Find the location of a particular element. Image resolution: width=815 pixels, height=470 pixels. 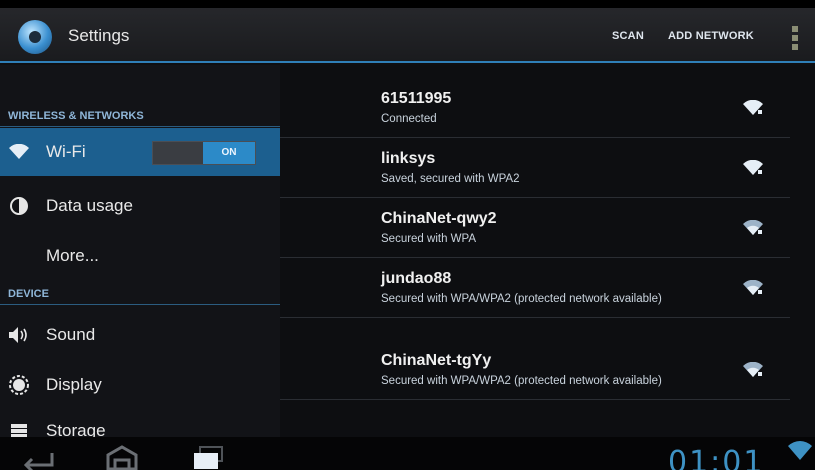

sidebar-item-label: Data usage is located at coordinates (89, 205).